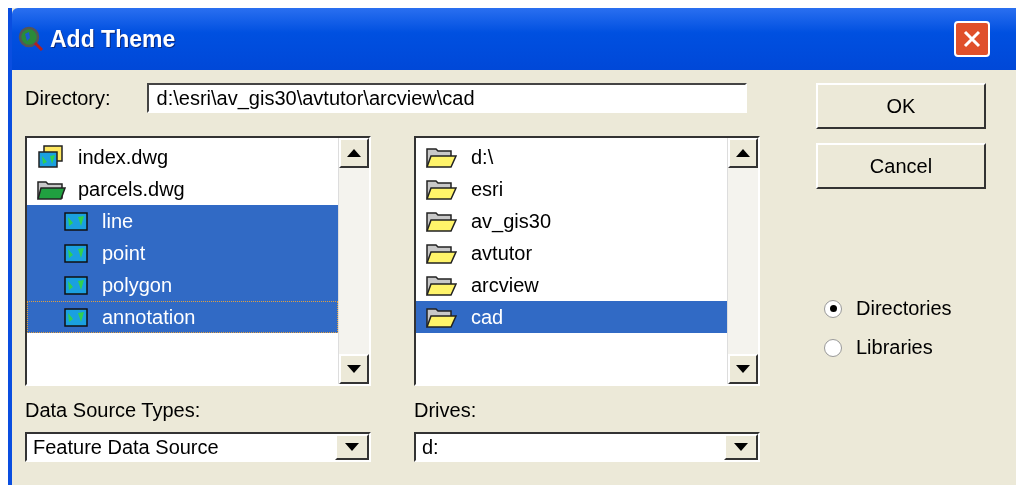  Describe the element at coordinates (901, 166) in the screenshot. I see `dialog-button: Cancel` at that location.